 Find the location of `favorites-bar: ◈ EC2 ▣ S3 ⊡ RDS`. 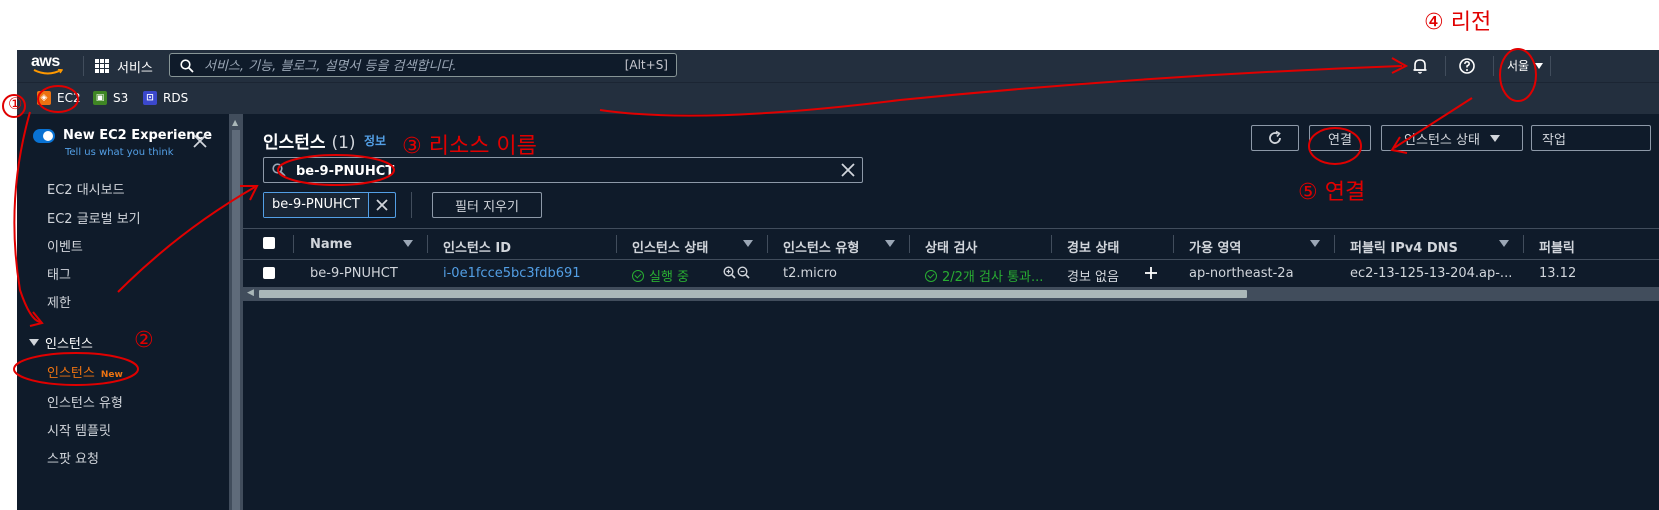

favorites-bar: ◈ EC2 ▣ S3 ⊡ RDS is located at coordinates (838, 98).